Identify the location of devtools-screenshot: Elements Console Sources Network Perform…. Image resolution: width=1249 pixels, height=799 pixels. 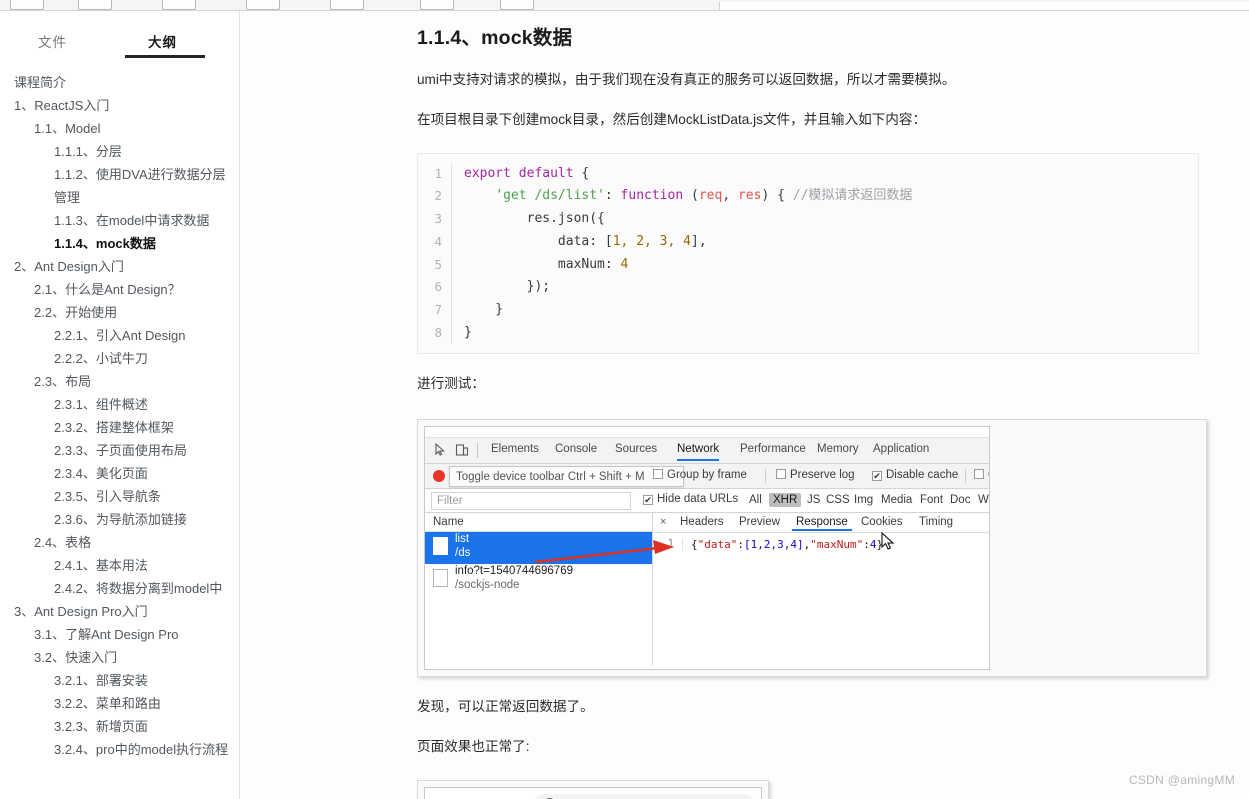
(707, 547).